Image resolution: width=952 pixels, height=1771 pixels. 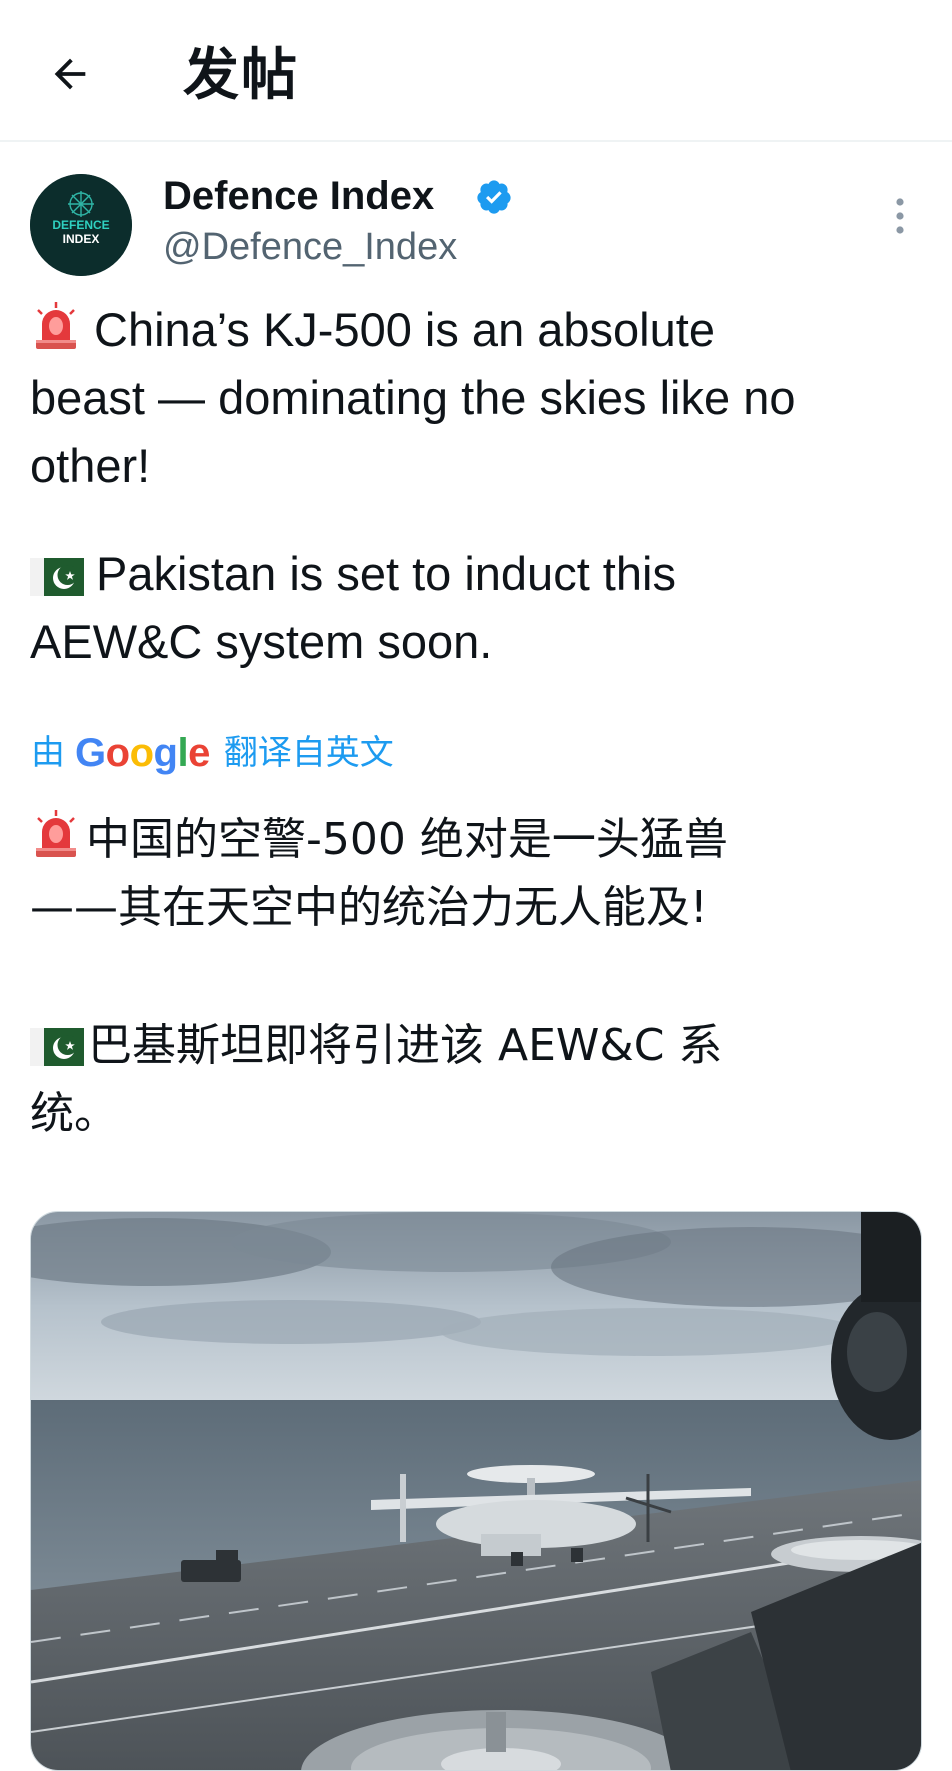 What do you see at coordinates (476, 71) in the screenshot?
I see `top-bar: 发帖` at bounding box center [476, 71].